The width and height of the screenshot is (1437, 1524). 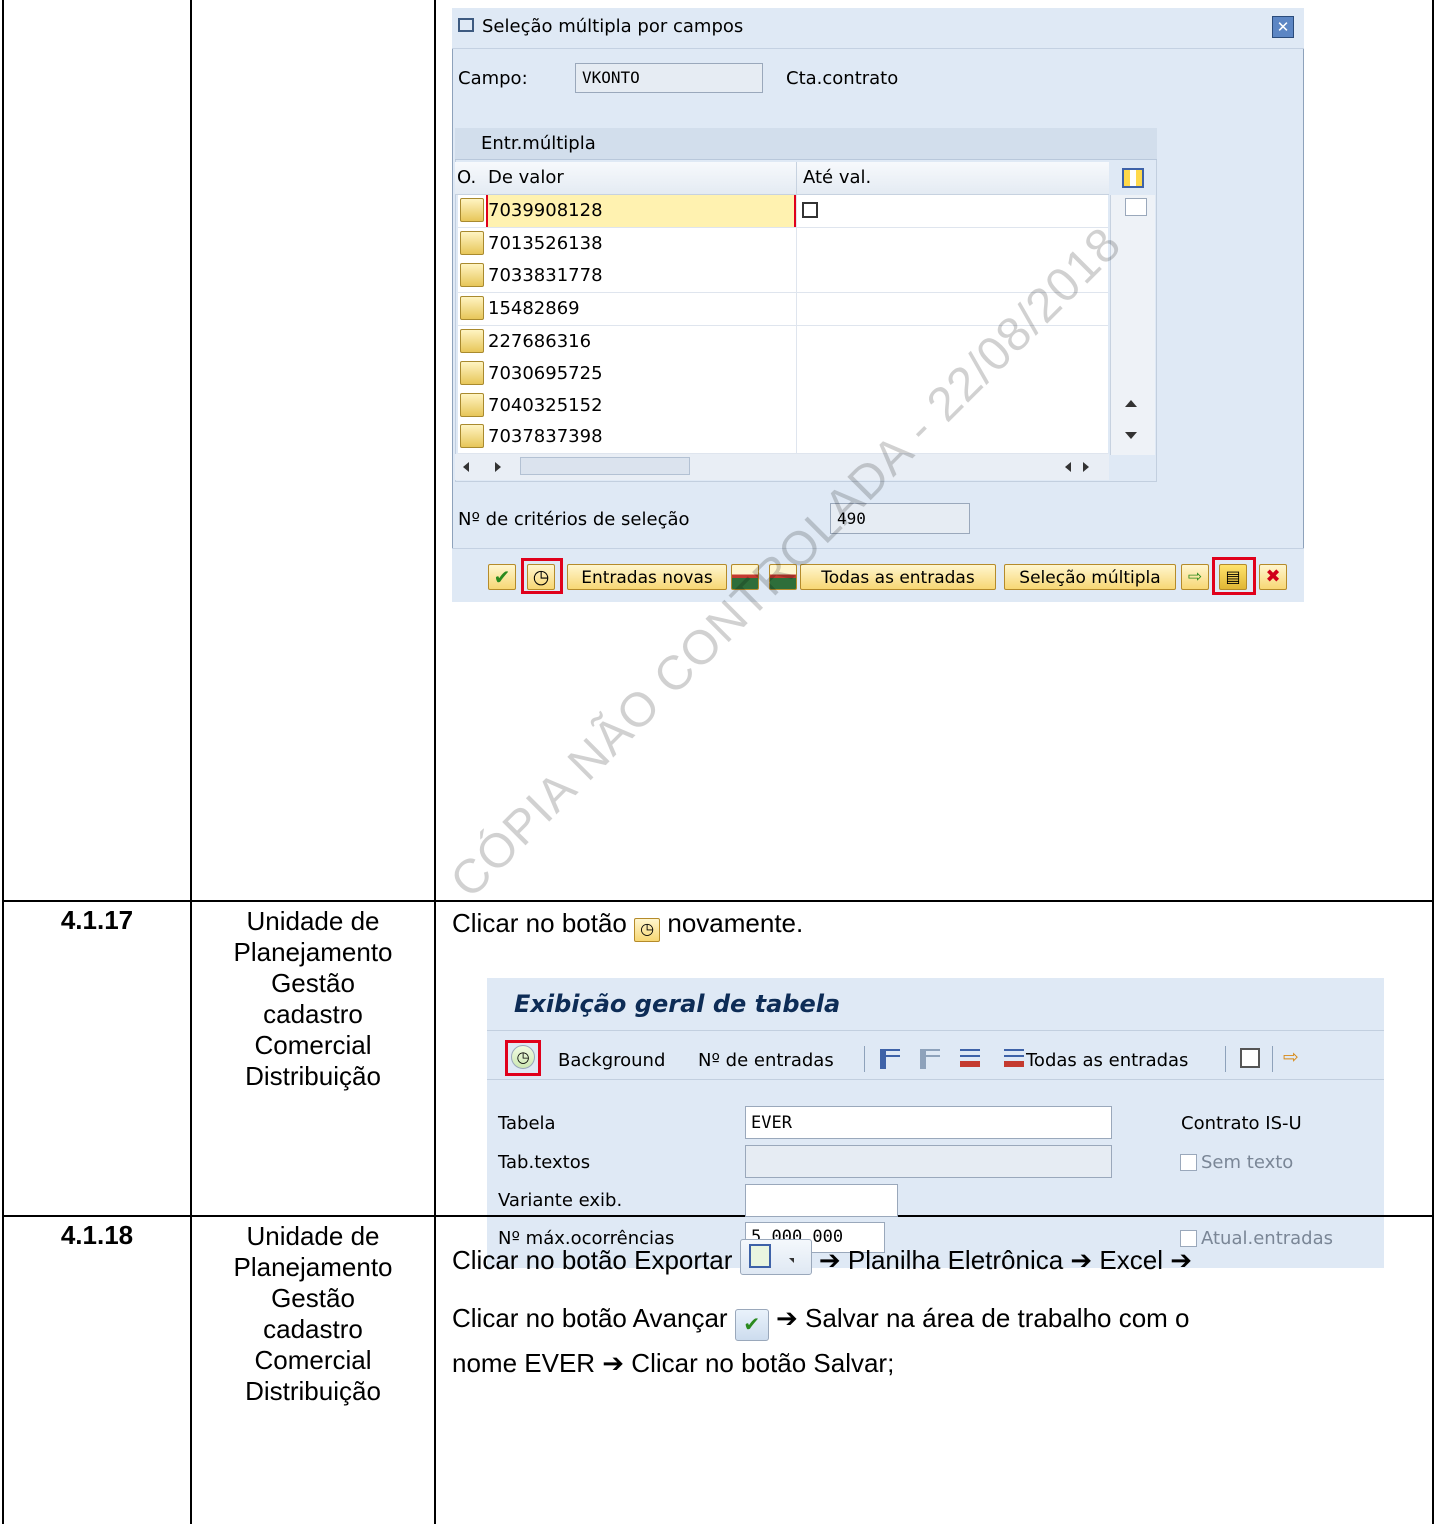 I want to click on row-selector-box, so click(x=1136, y=207).